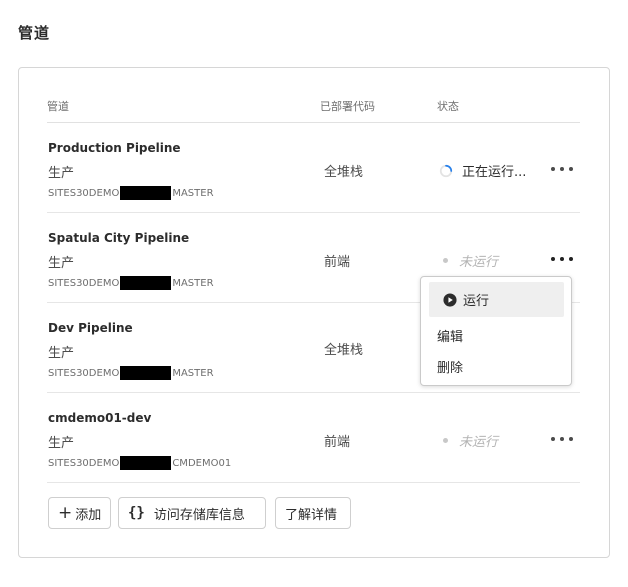 The width and height of the screenshot is (628, 587). I want to click on repo-suffix: CMDEMO01, so click(202, 463).